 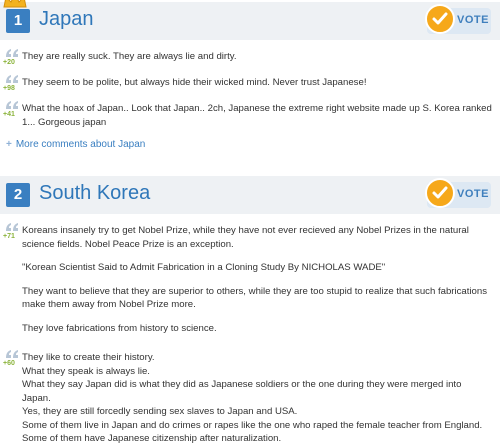 I want to click on card-header: 1 Japan VOTE, so click(x=250, y=20).